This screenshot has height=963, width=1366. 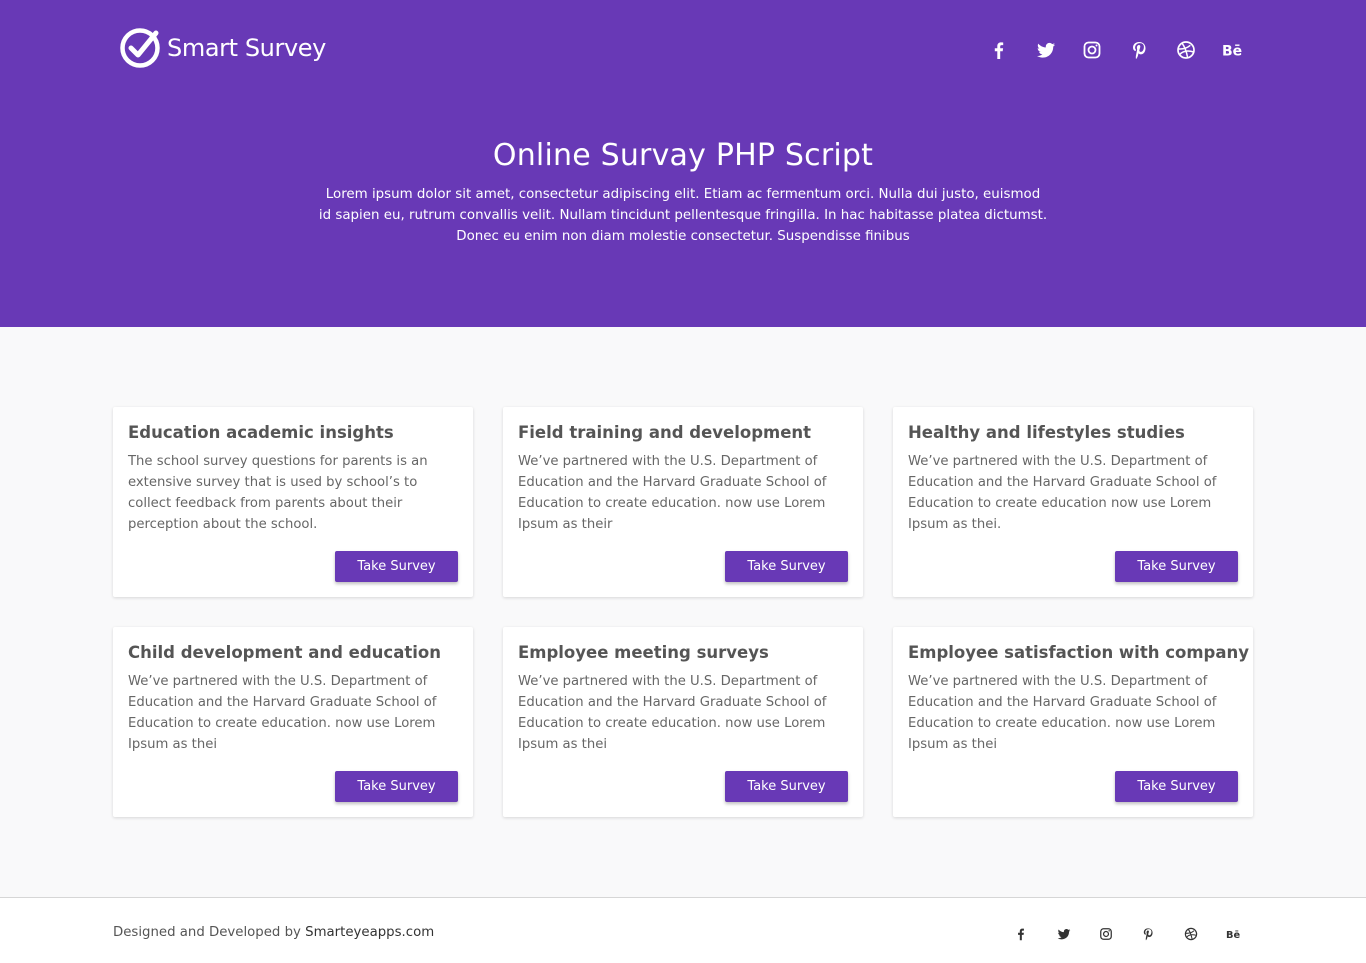 I want to click on footer-behance-link: Bē, so click(x=1233, y=934).